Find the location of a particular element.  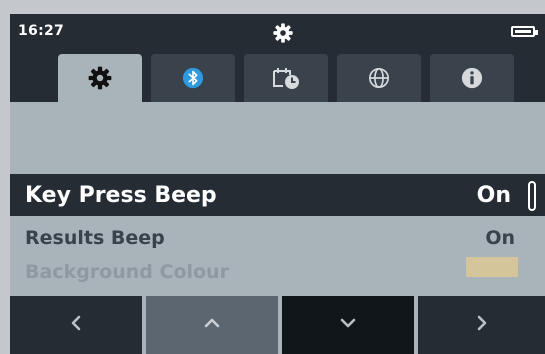

tab-information is located at coordinates (472, 78).